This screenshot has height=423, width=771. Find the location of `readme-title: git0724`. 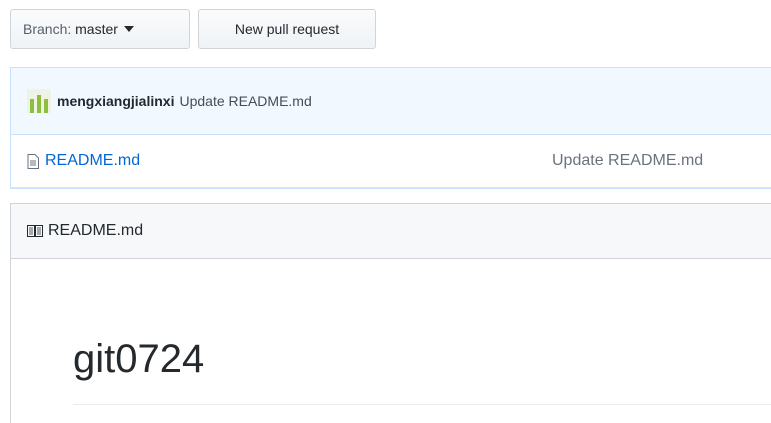

readme-title: git0724 is located at coordinates (139, 359).